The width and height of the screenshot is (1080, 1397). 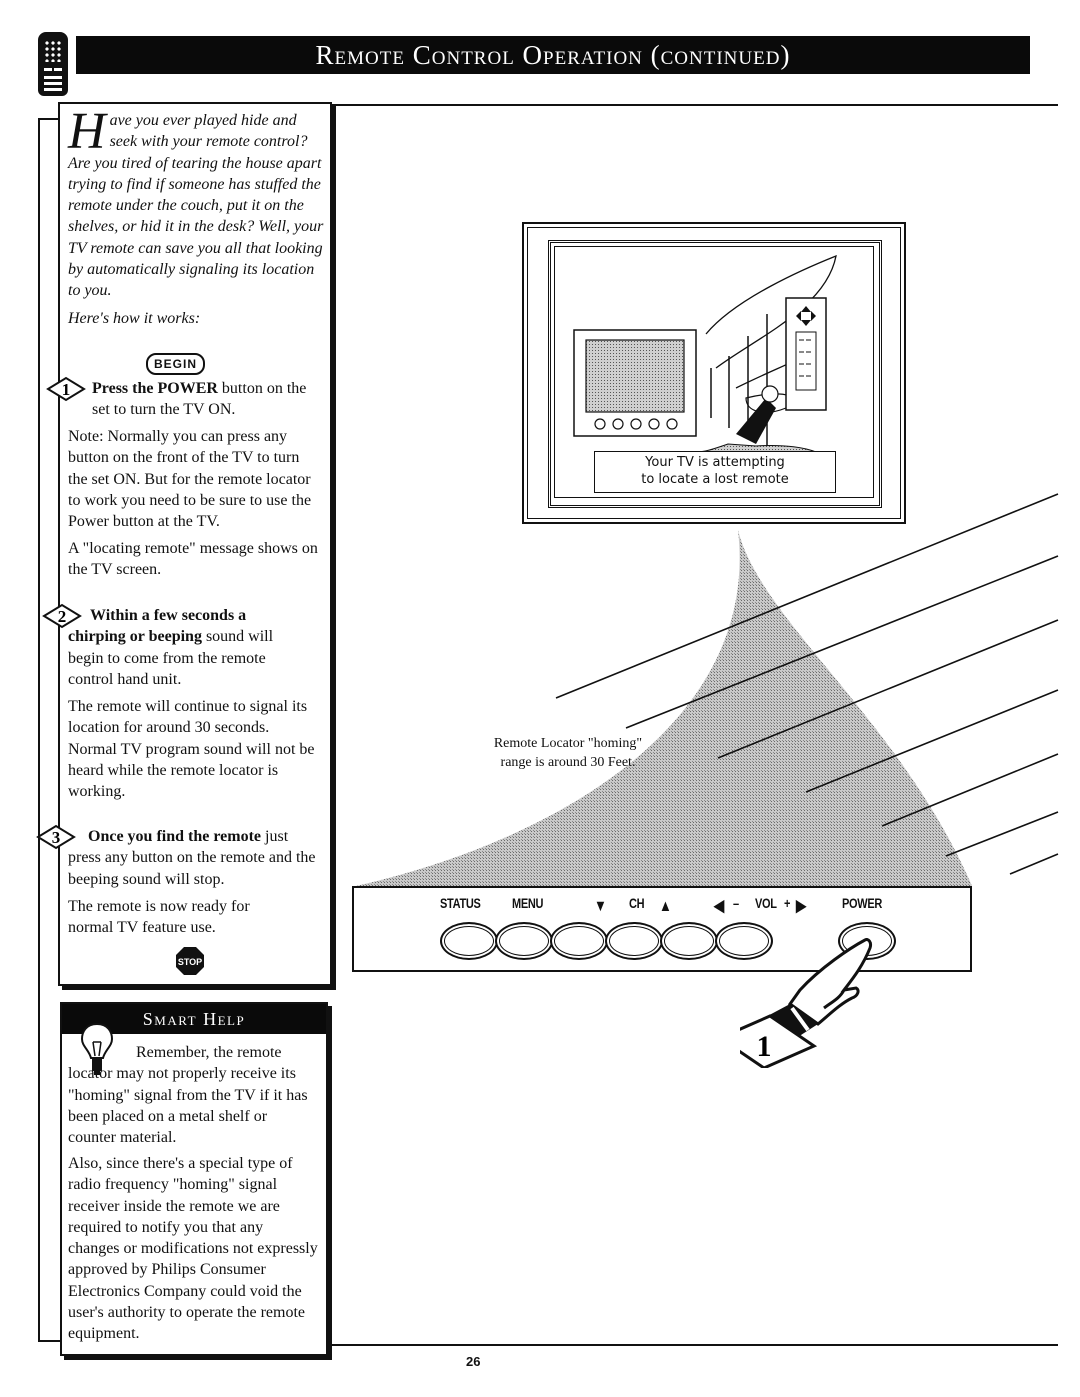 What do you see at coordinates (524, 941) in the screenshot?
I see `menu-button` at bounding box center [524, 941].